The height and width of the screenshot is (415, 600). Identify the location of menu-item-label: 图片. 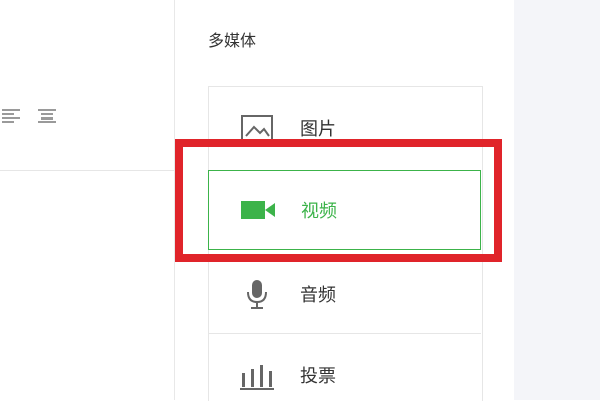
(318, 129).